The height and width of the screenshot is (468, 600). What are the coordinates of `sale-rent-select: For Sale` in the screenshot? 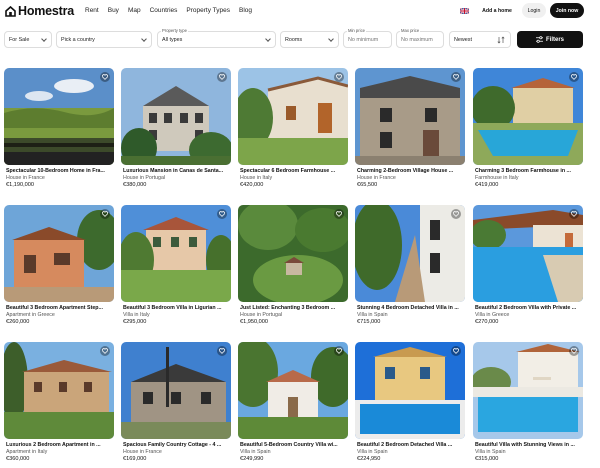 It's located at (28, 39).